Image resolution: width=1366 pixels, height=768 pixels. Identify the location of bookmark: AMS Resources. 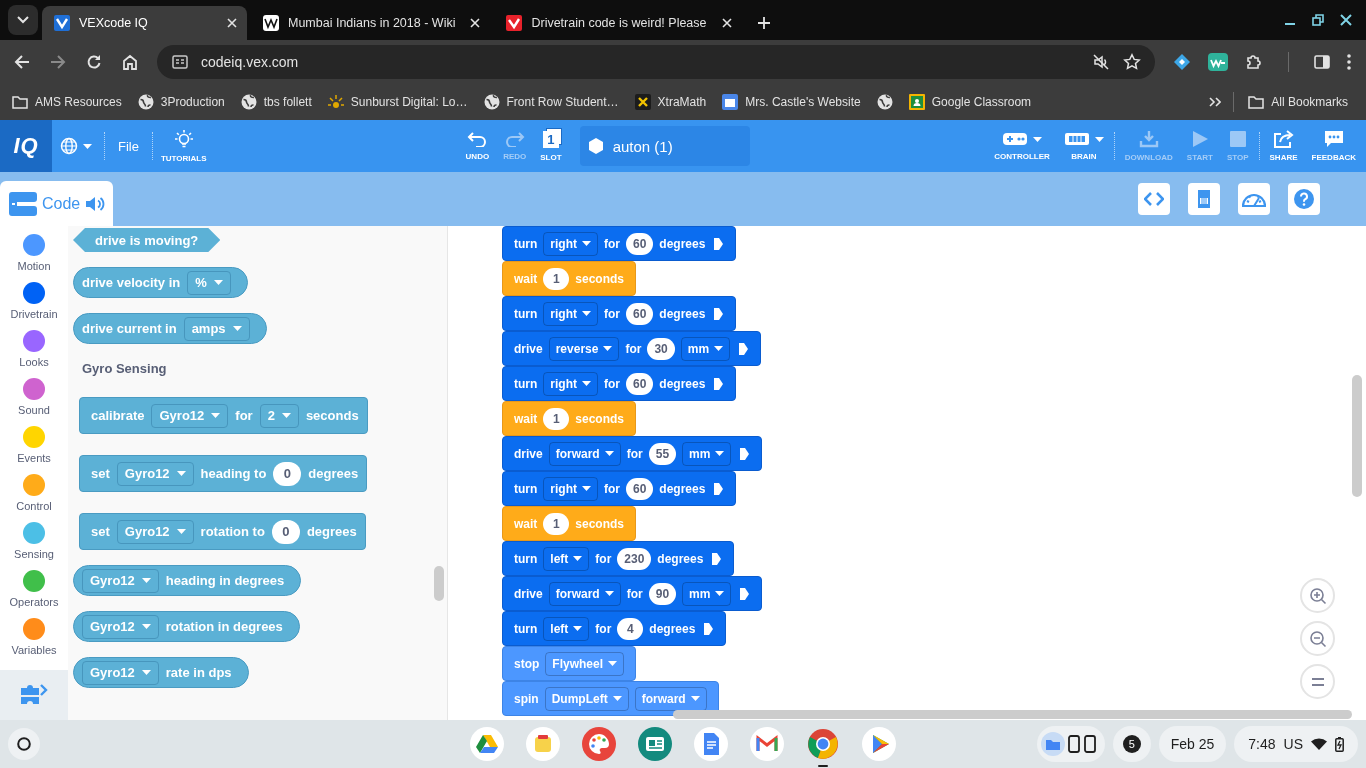
(67, 102).